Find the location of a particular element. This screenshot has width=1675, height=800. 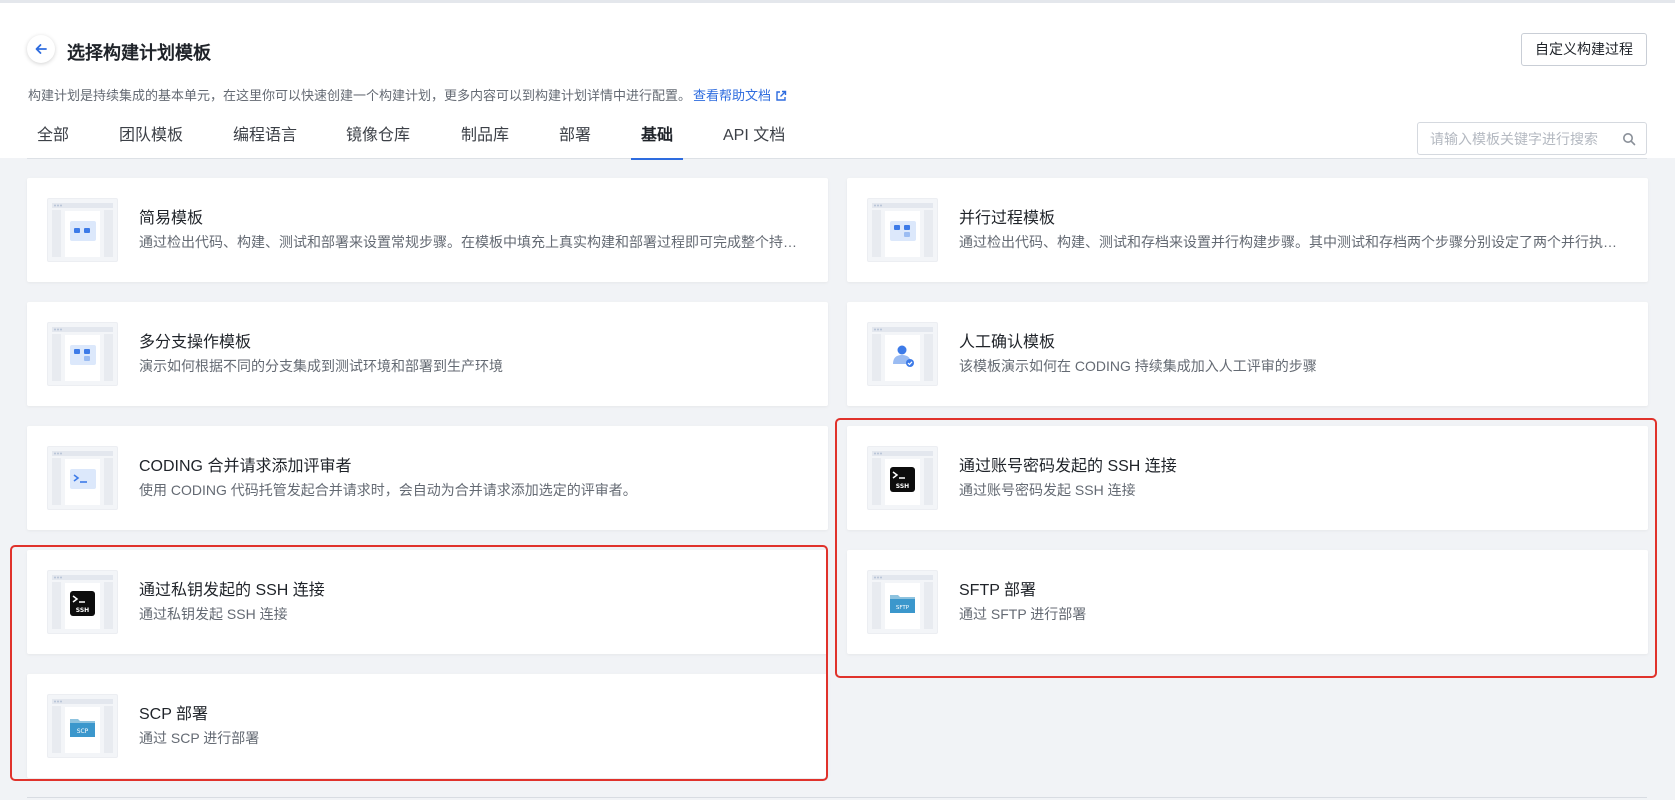

template-card-multi-branch: 多分支操作模板 演示如何根据不同的分支集成到测试环境和部署到生产环境 is located at coordinates (427, 354).